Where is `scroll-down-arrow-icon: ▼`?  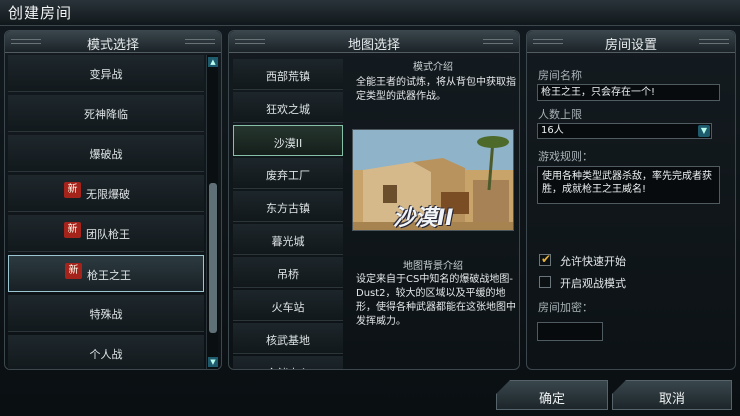 scroll-down-arrow-icon: ▼ is located at coordinates (213, 362).